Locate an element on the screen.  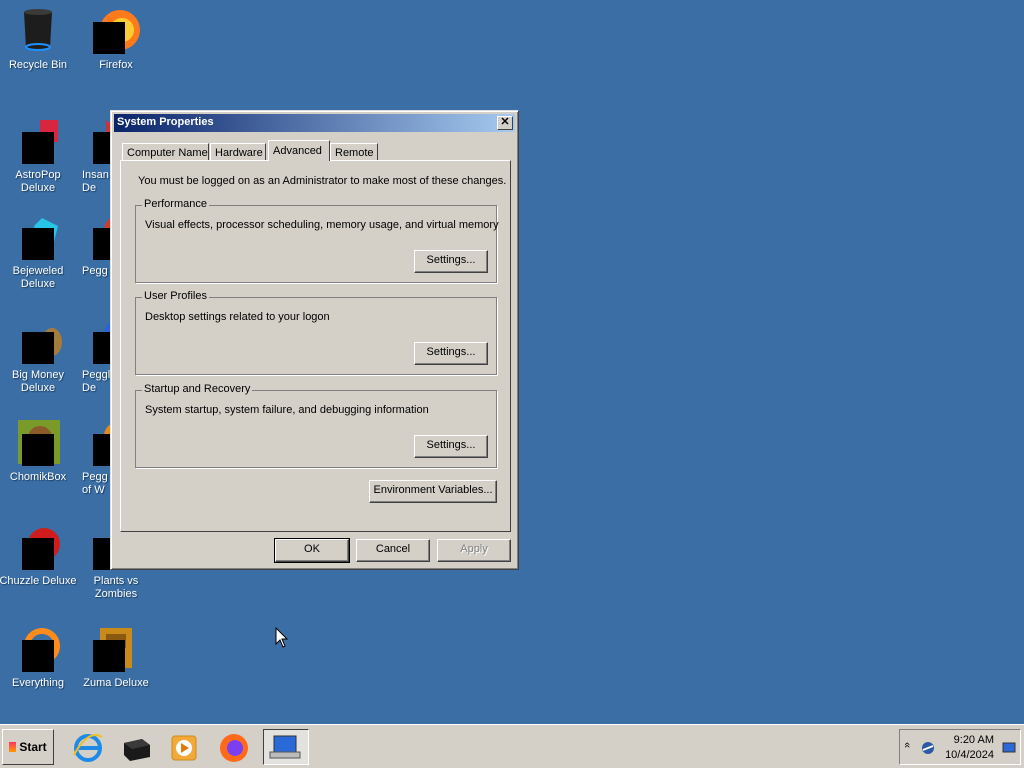
chuzzle-icon is located at coordinates (38, 546).